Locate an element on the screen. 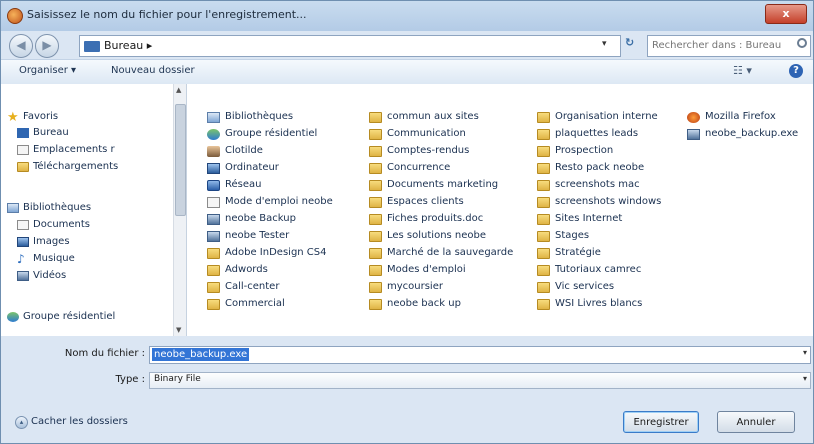 The image size is (814, 444). firefox-icon is located at coordinates (693, 117).